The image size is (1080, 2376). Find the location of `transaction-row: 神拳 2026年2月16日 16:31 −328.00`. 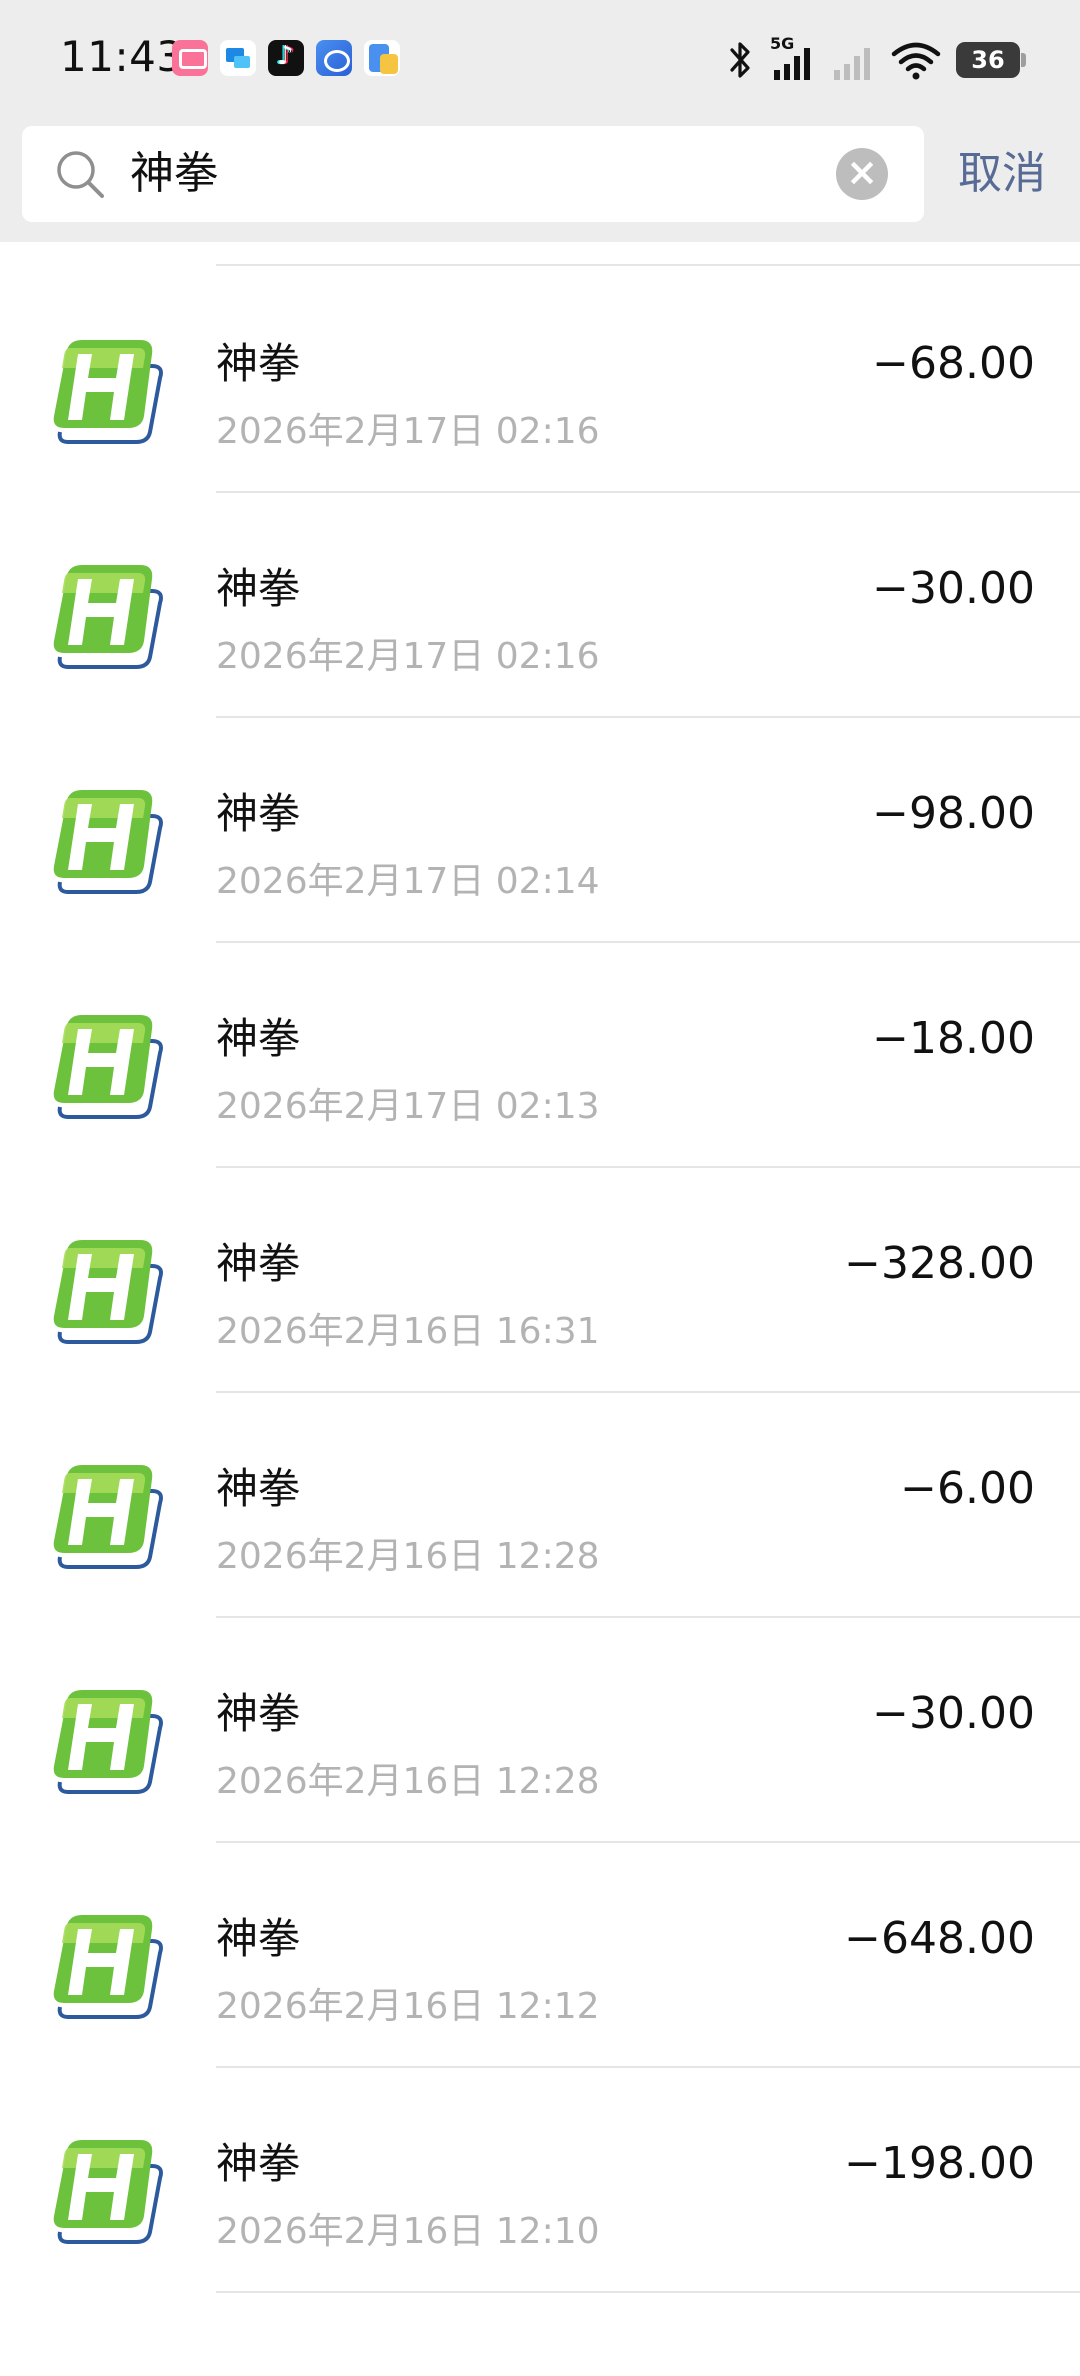

transaction-row: 神拳 2026年2月16日 16:31 −328.00 is located at coordinates (540, 1279).